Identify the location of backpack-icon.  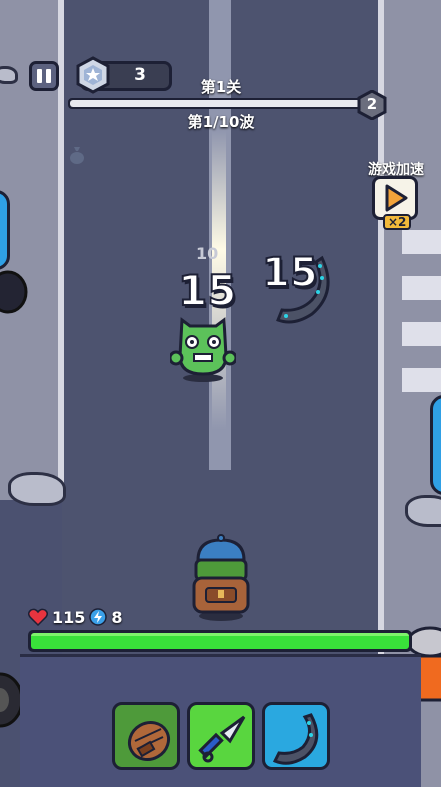
(149, 741).